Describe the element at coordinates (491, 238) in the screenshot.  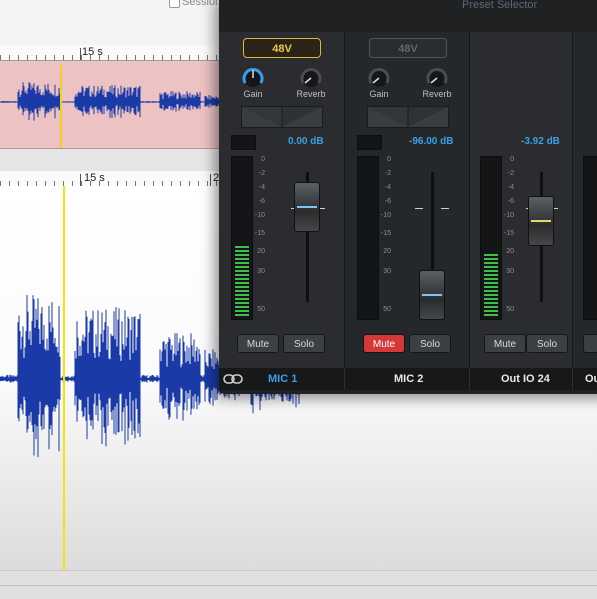
I see `level-meter-out-io24` at that location.